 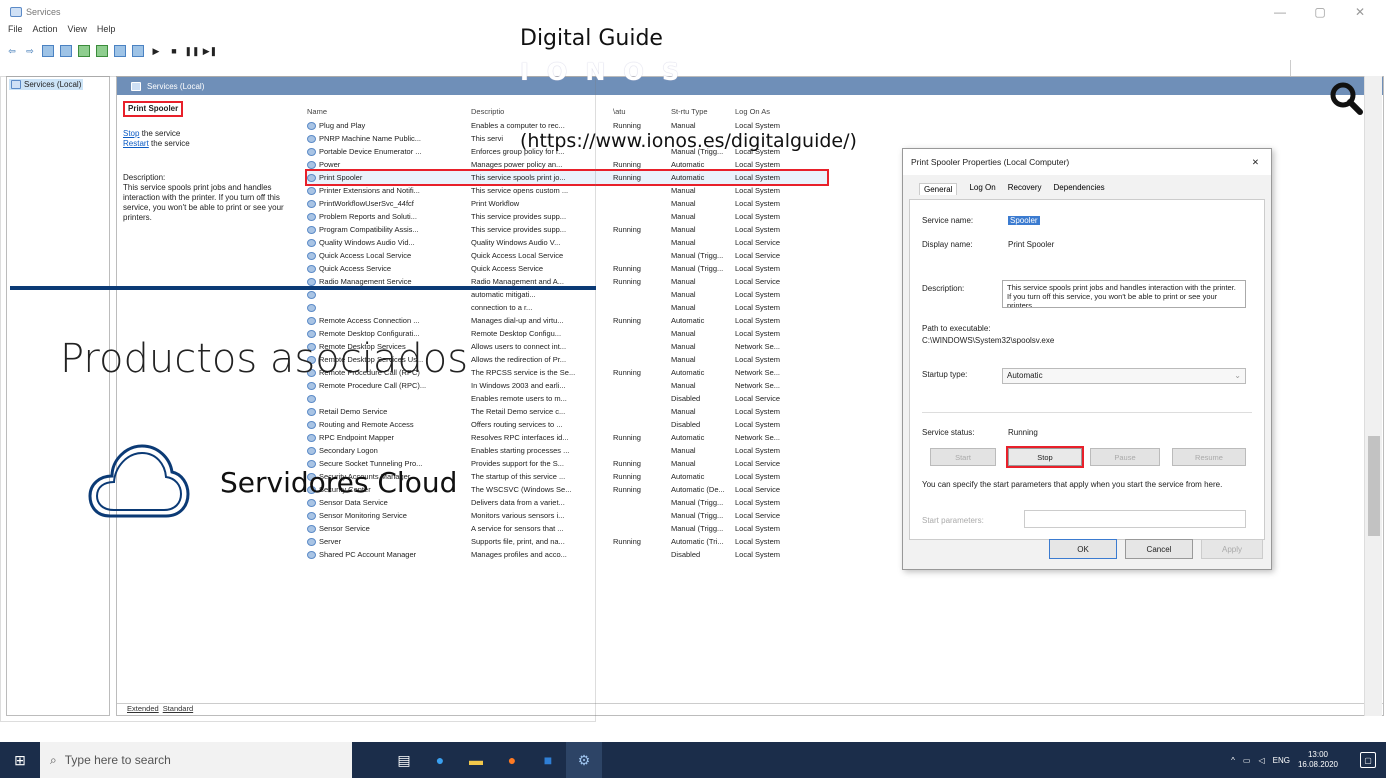 I want to click on tab-log-on: Log On, so click(x=982, y=189).